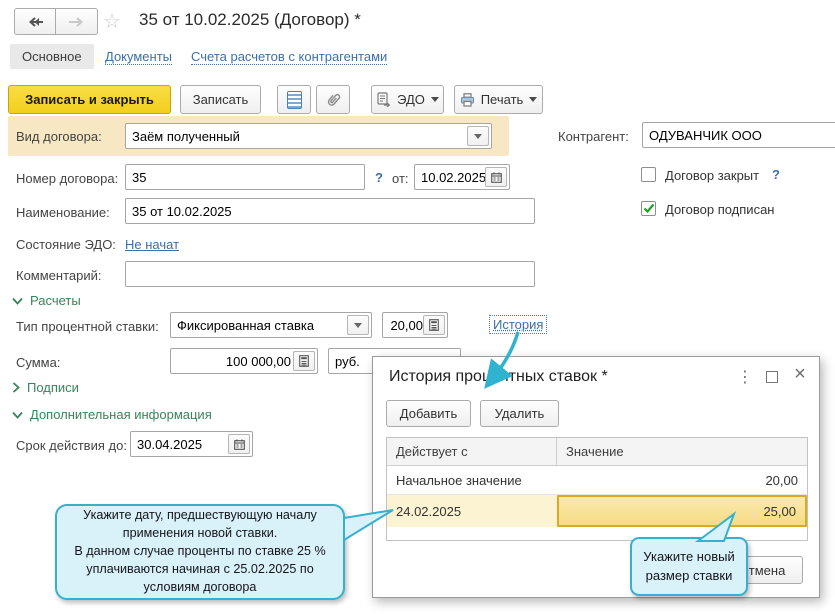  Describe the element at coordinates (250, 19) in the screenshot. I see `page-title: 35 от 10.02.2025 (Договор) *` at that location.